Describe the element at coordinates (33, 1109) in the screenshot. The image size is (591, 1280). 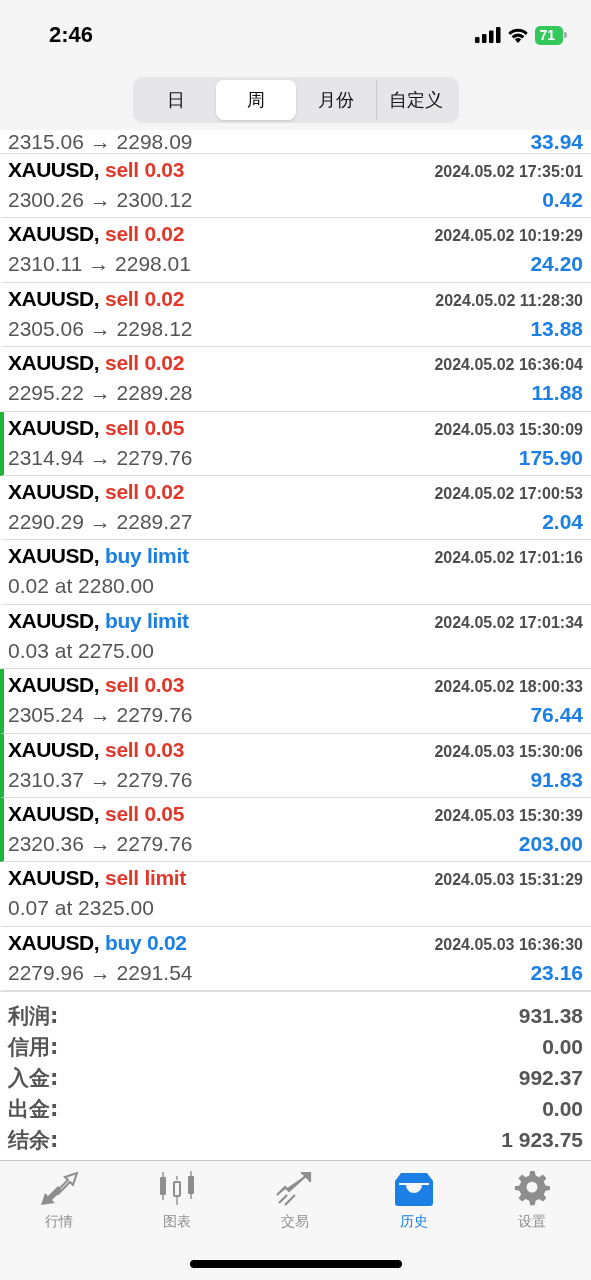
I see `summary-label: 出金:` at that location.